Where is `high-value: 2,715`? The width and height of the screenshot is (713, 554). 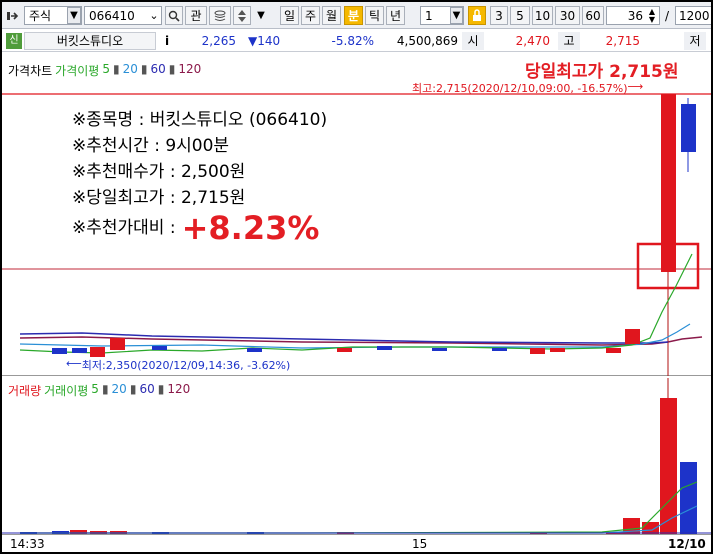
high-value: 2,715 is located at coordinates (622, 41).